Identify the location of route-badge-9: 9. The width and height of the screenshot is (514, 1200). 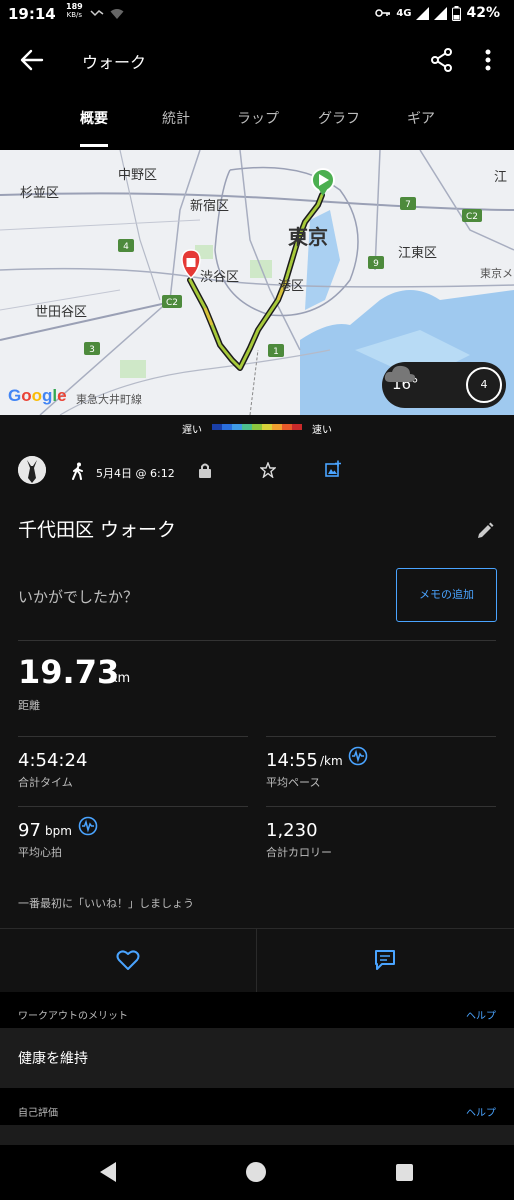
(376, 262).